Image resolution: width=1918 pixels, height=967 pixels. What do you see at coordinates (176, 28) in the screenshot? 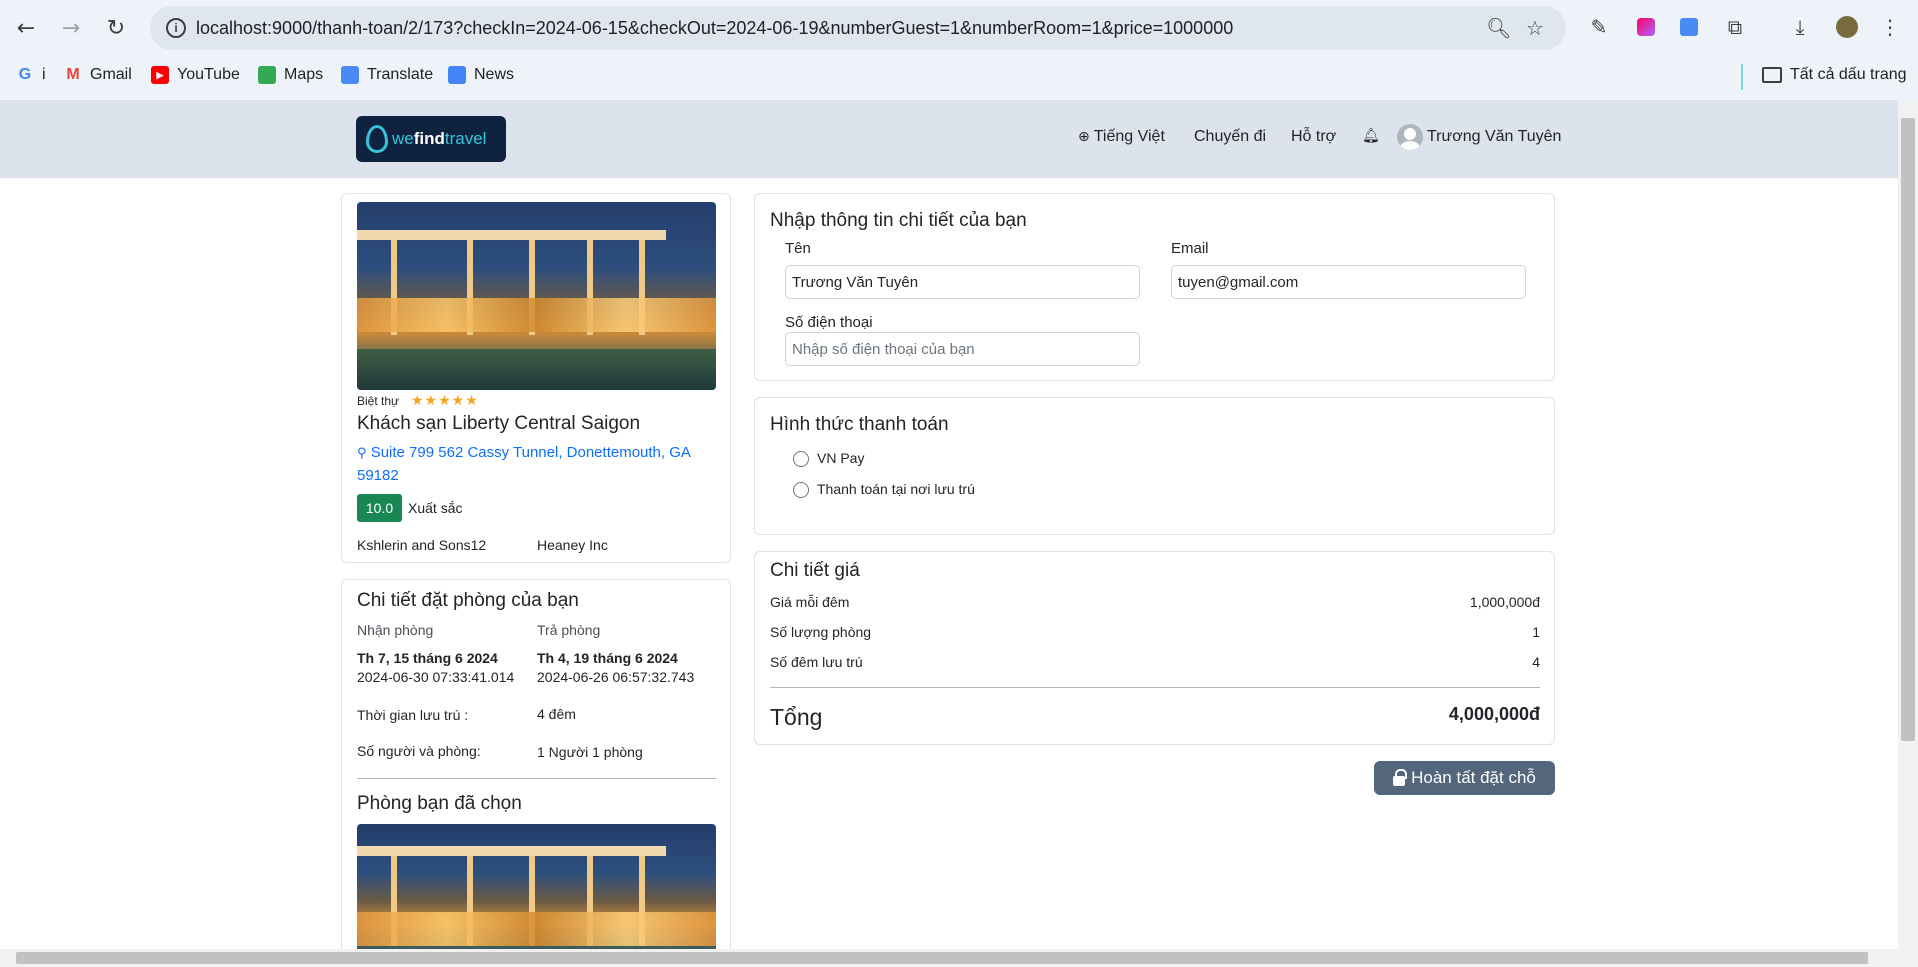
I see `site-info-icon: i` at bounding box center [176, 28].